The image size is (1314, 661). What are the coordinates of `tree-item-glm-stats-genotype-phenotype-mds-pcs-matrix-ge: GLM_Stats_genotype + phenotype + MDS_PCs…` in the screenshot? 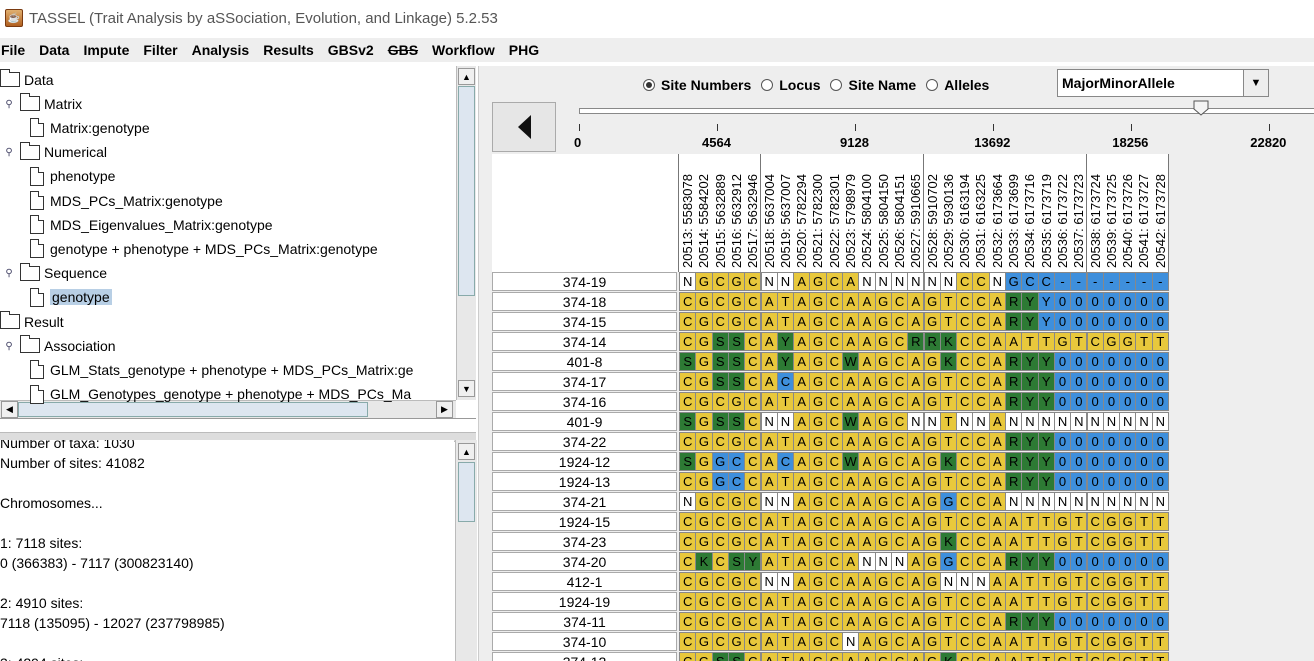 It's located at (221, 369).